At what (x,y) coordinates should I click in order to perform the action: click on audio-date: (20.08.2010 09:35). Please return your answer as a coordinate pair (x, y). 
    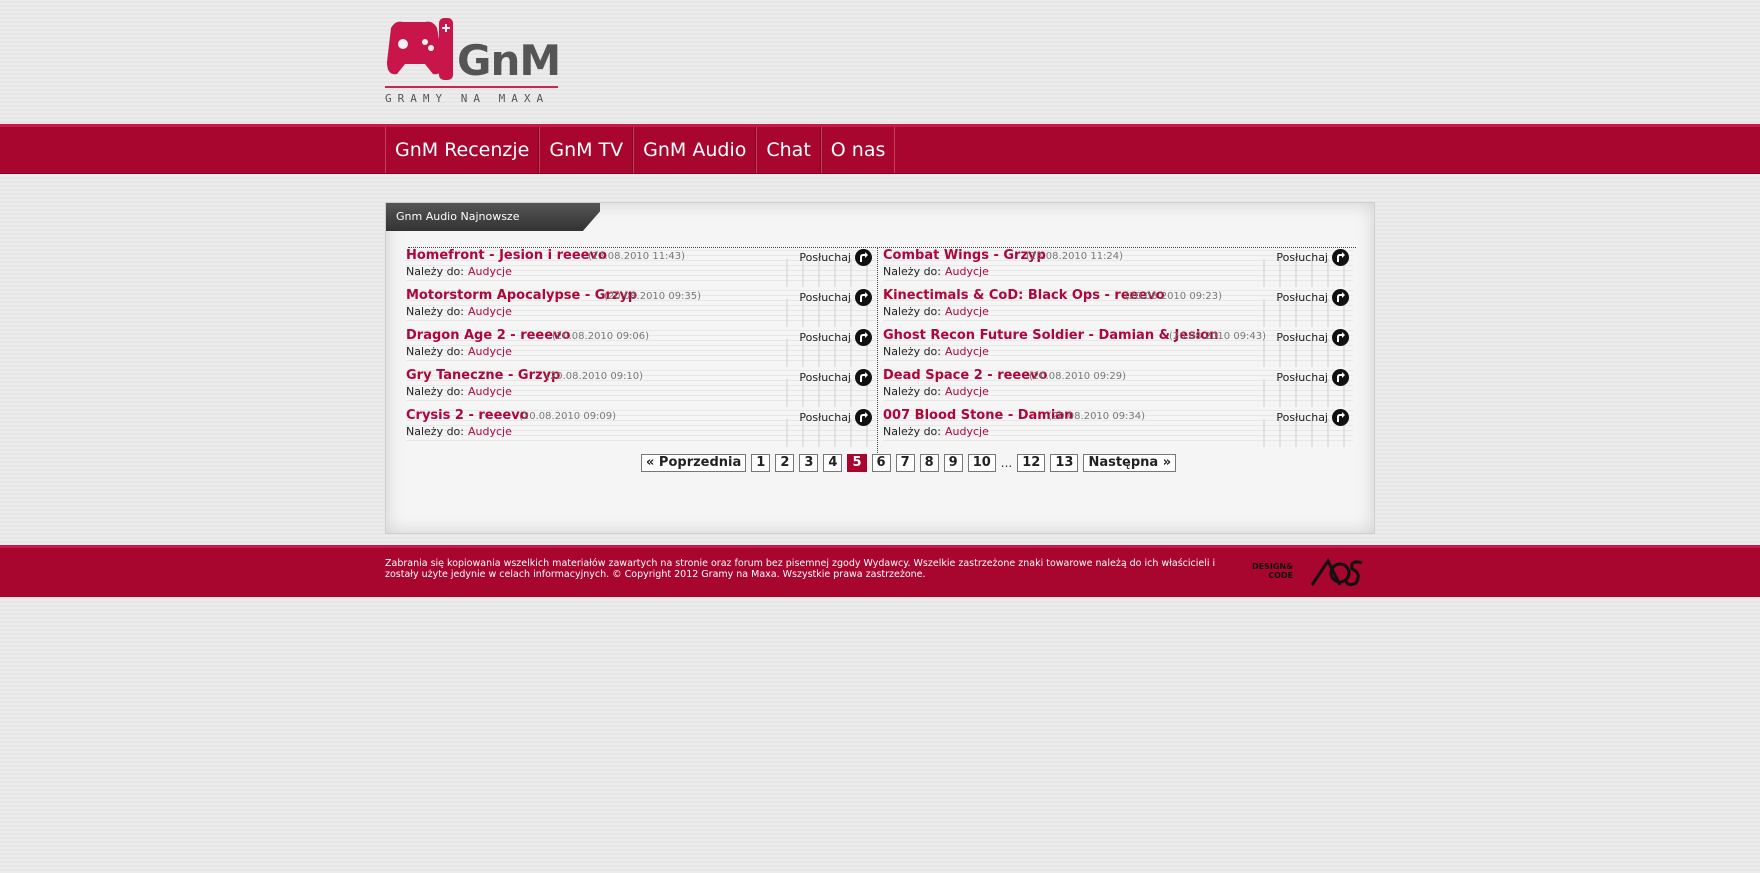
    Looking at the image, I should click on (653, 296).